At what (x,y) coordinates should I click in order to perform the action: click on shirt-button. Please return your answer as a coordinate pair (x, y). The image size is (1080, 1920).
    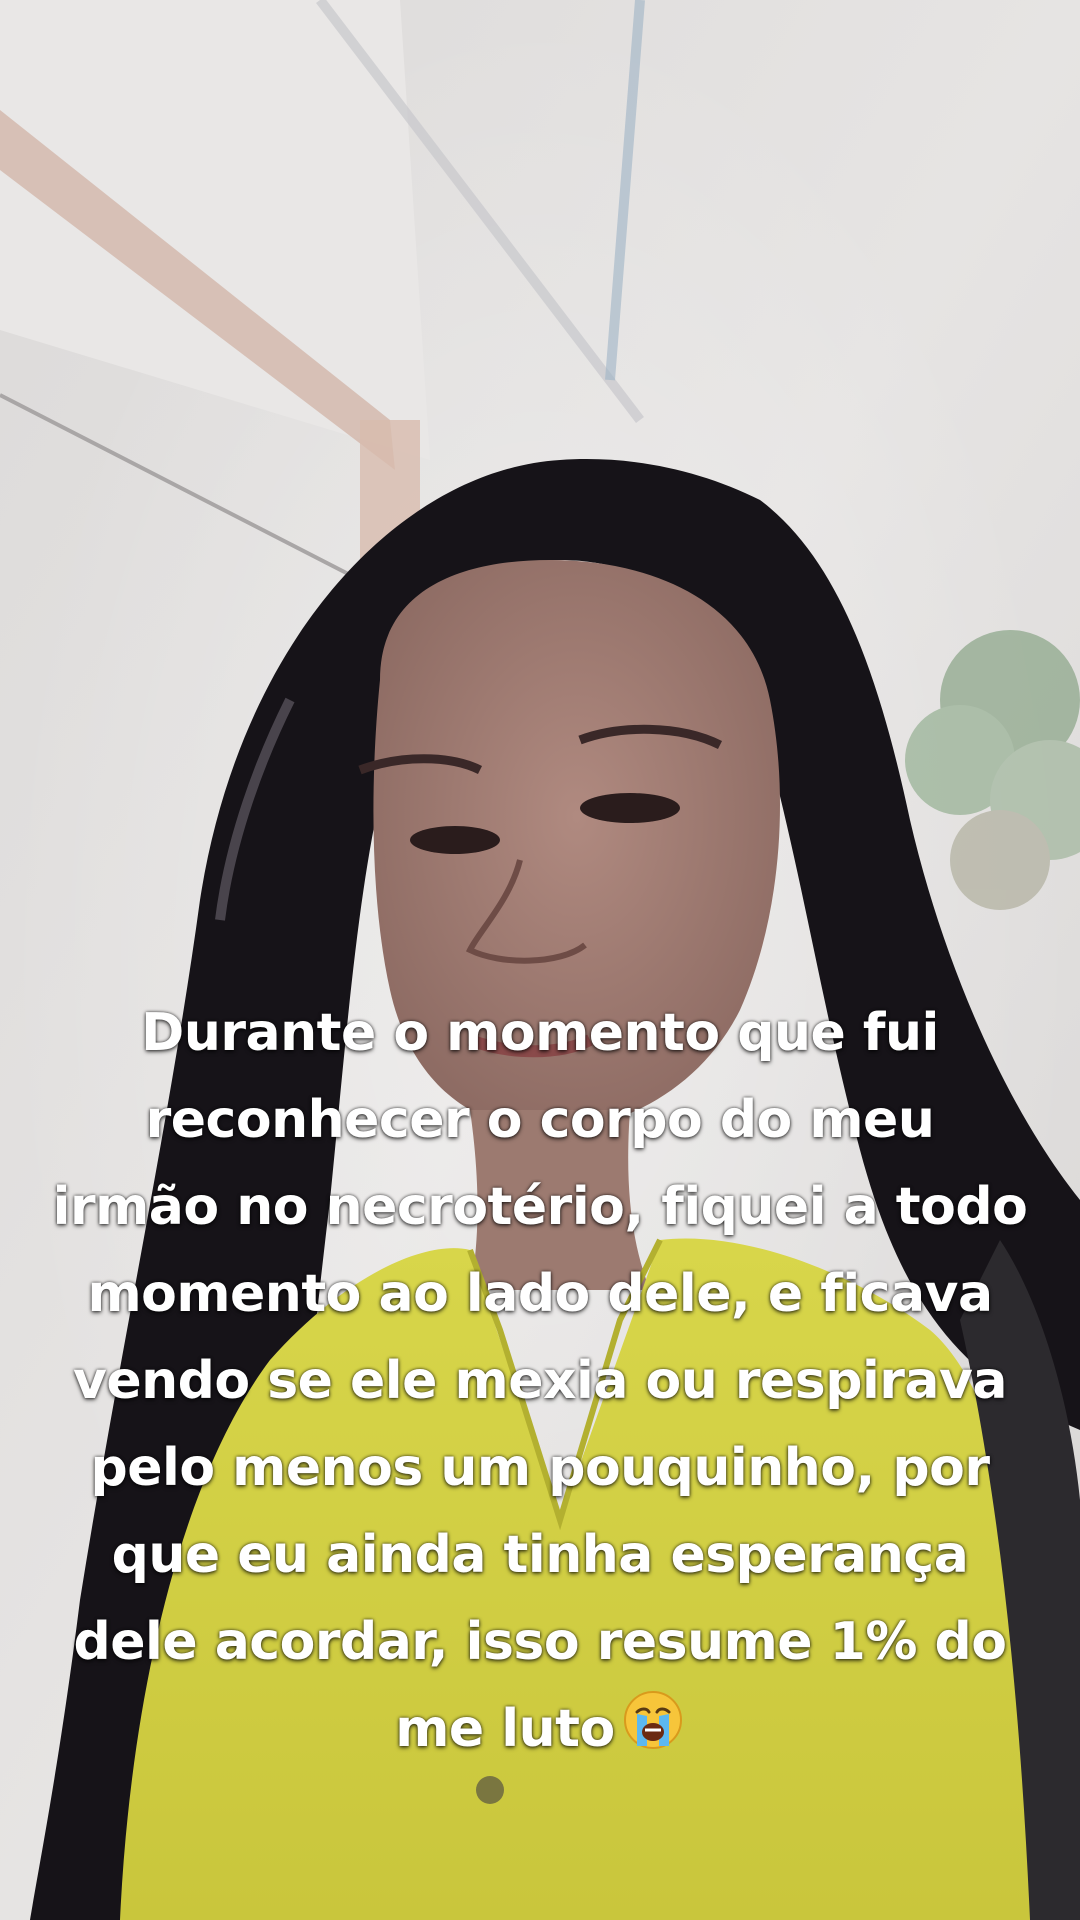
    Looking at the image, I should click on (490, 1790).